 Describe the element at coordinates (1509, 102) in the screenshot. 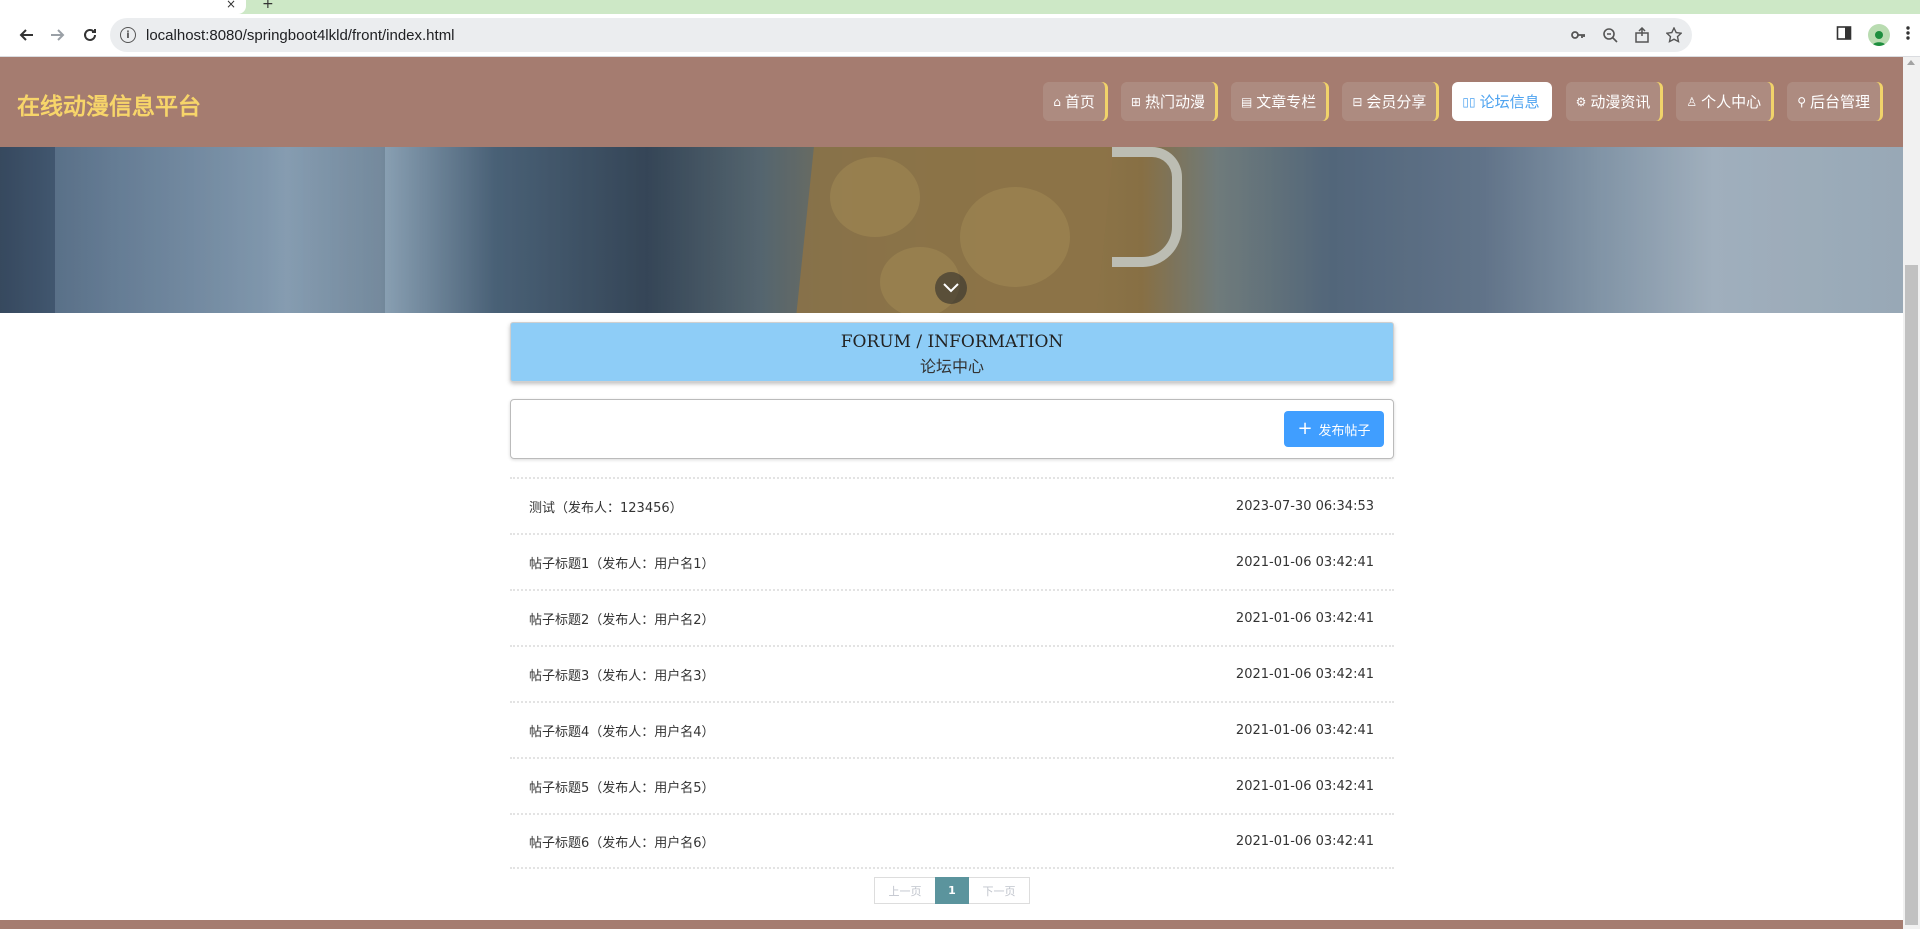

I see `nav-label: 论坛信息` at that location.